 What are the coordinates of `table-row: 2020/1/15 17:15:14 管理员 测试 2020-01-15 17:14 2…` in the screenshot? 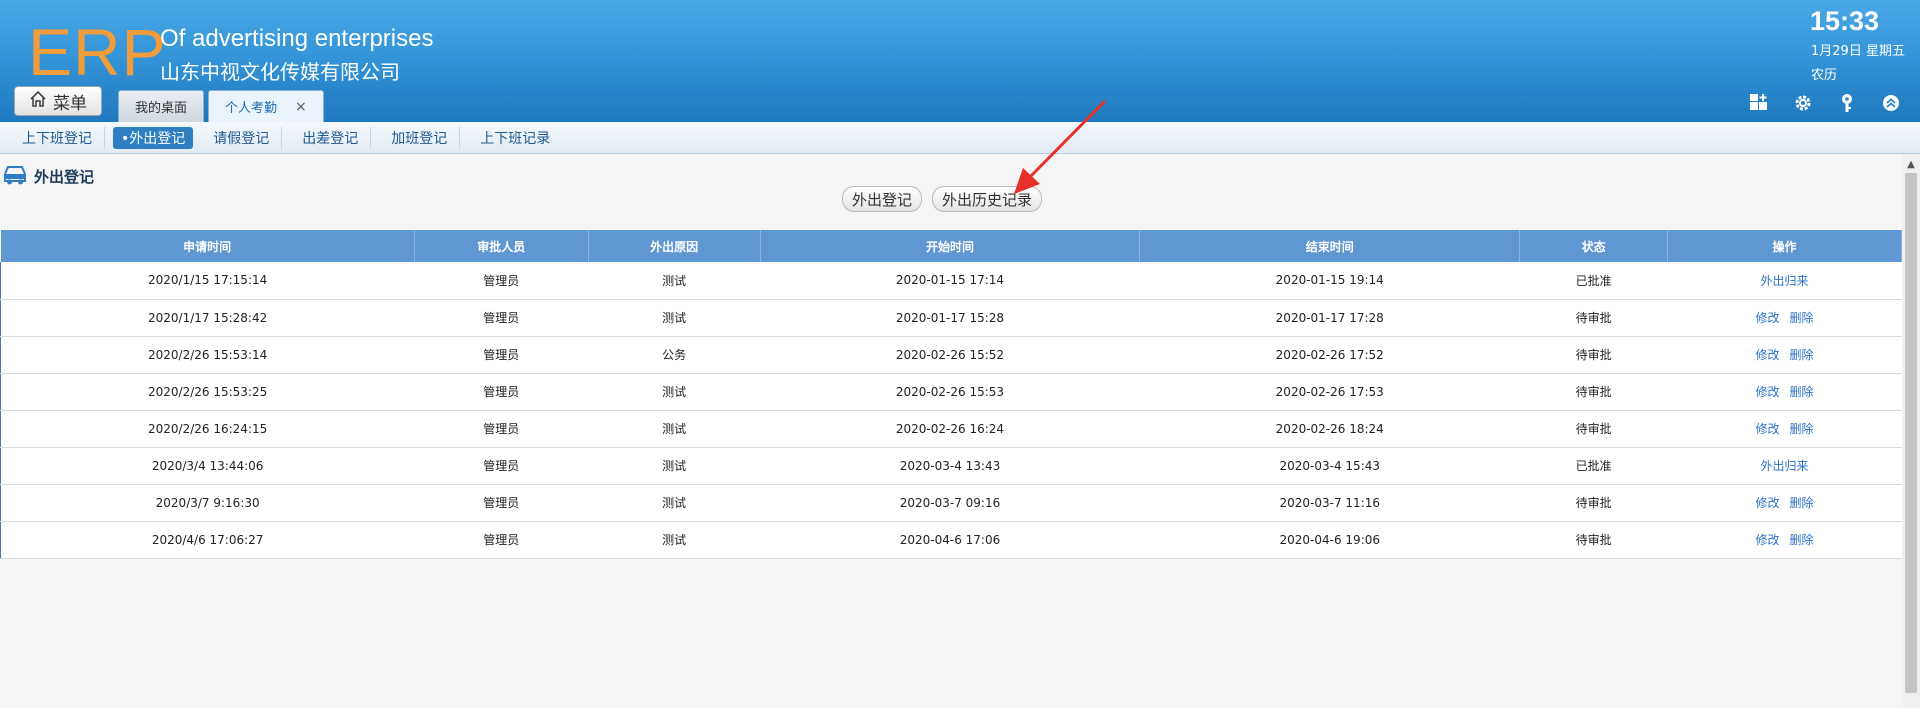 It's located at (951, 281).